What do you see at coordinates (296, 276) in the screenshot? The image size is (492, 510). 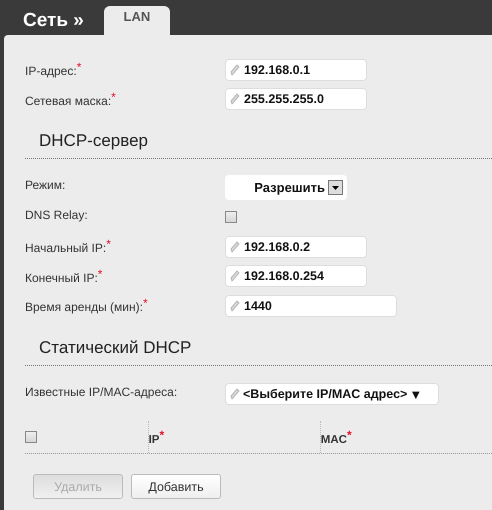 I see `input-field: 192.168.0.254` at bounding box center [296, 276].